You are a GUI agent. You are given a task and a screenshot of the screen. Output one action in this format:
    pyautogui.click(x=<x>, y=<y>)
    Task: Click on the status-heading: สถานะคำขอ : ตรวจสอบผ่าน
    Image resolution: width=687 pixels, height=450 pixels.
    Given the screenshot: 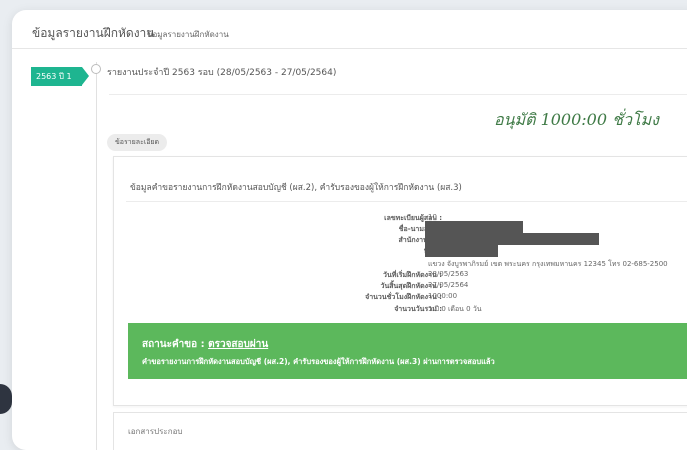 What is the action you would take?
    pyautogui.click(x=205, y=344)
    